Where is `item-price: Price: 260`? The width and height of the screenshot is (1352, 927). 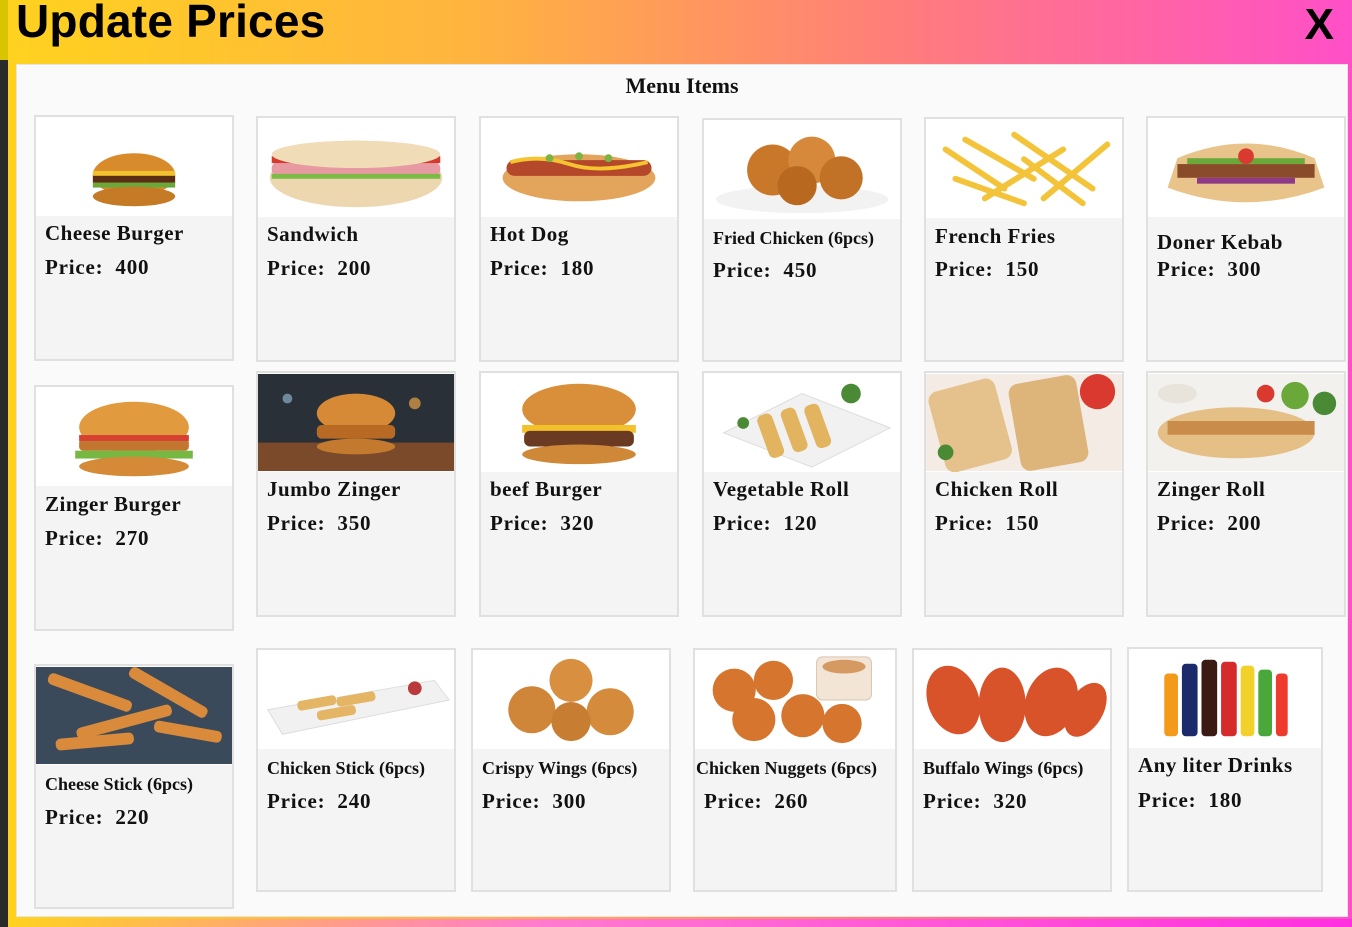 item-price: Price: 260 is located at coordinates (756, 801).